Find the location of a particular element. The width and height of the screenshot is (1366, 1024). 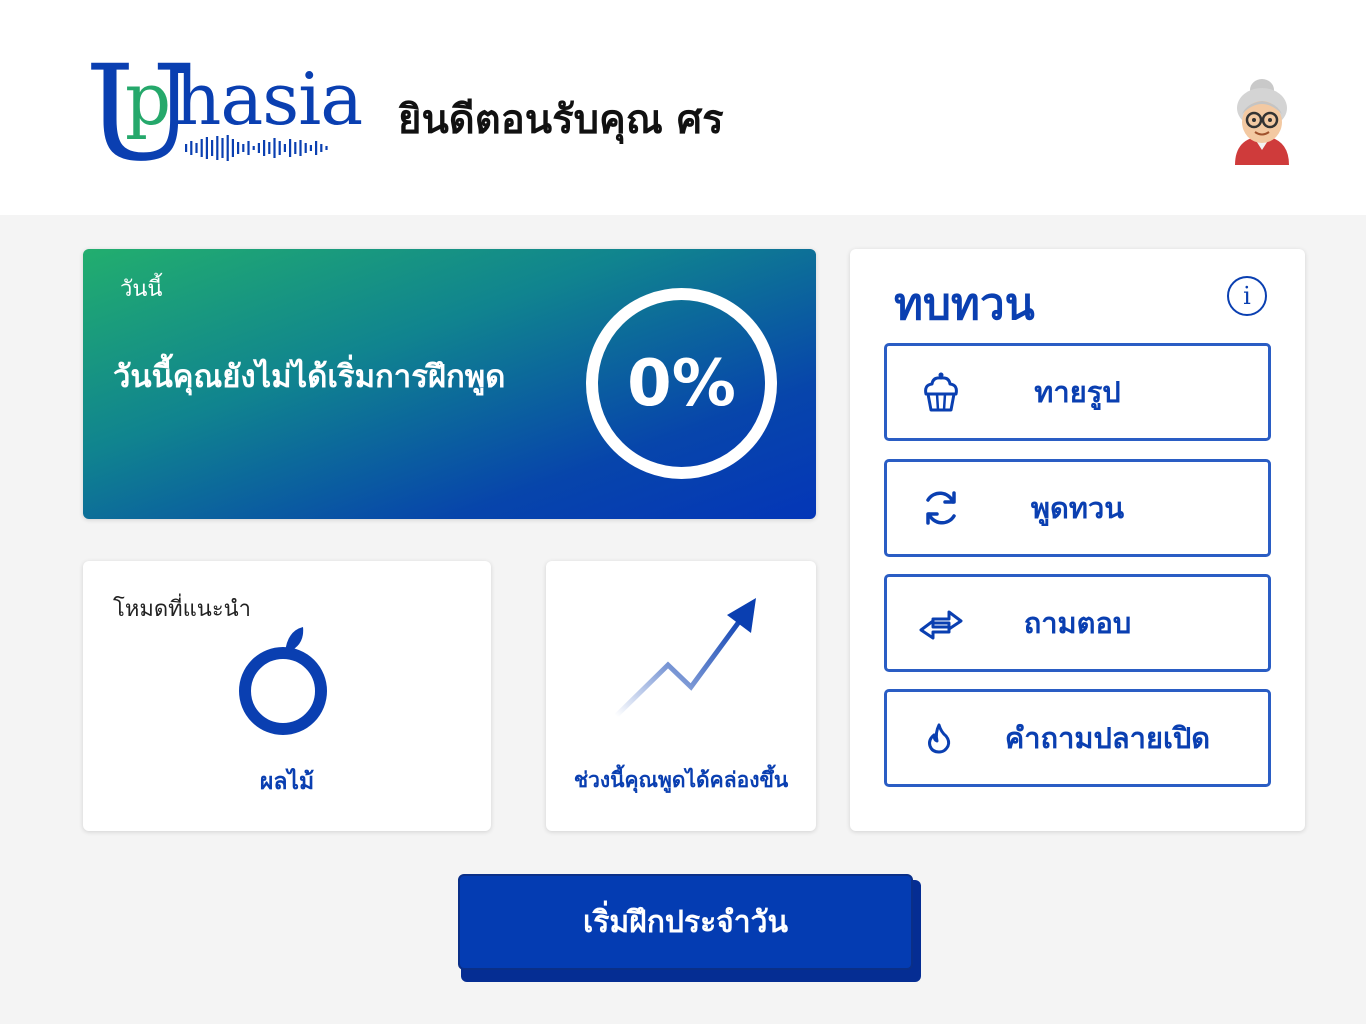

start-button-label: เริ่มฝึกประจำวัน is located at coordinates (685, 922).